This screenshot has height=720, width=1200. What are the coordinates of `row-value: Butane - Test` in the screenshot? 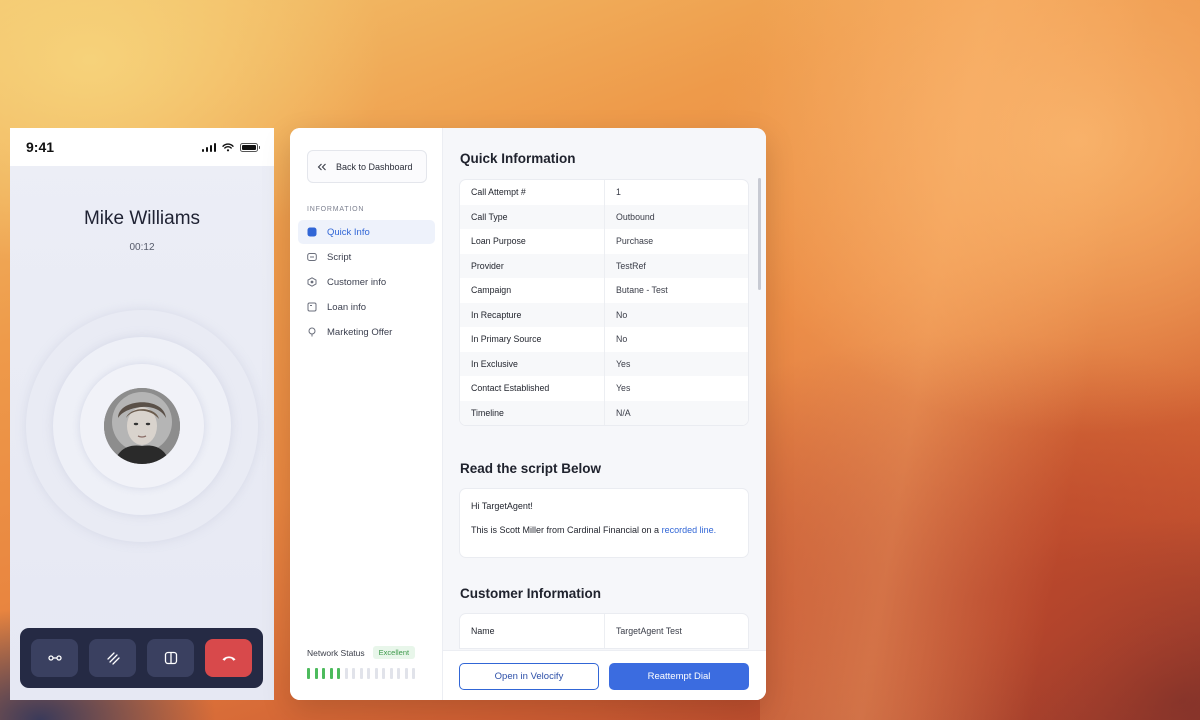 It's located at (642, 290).